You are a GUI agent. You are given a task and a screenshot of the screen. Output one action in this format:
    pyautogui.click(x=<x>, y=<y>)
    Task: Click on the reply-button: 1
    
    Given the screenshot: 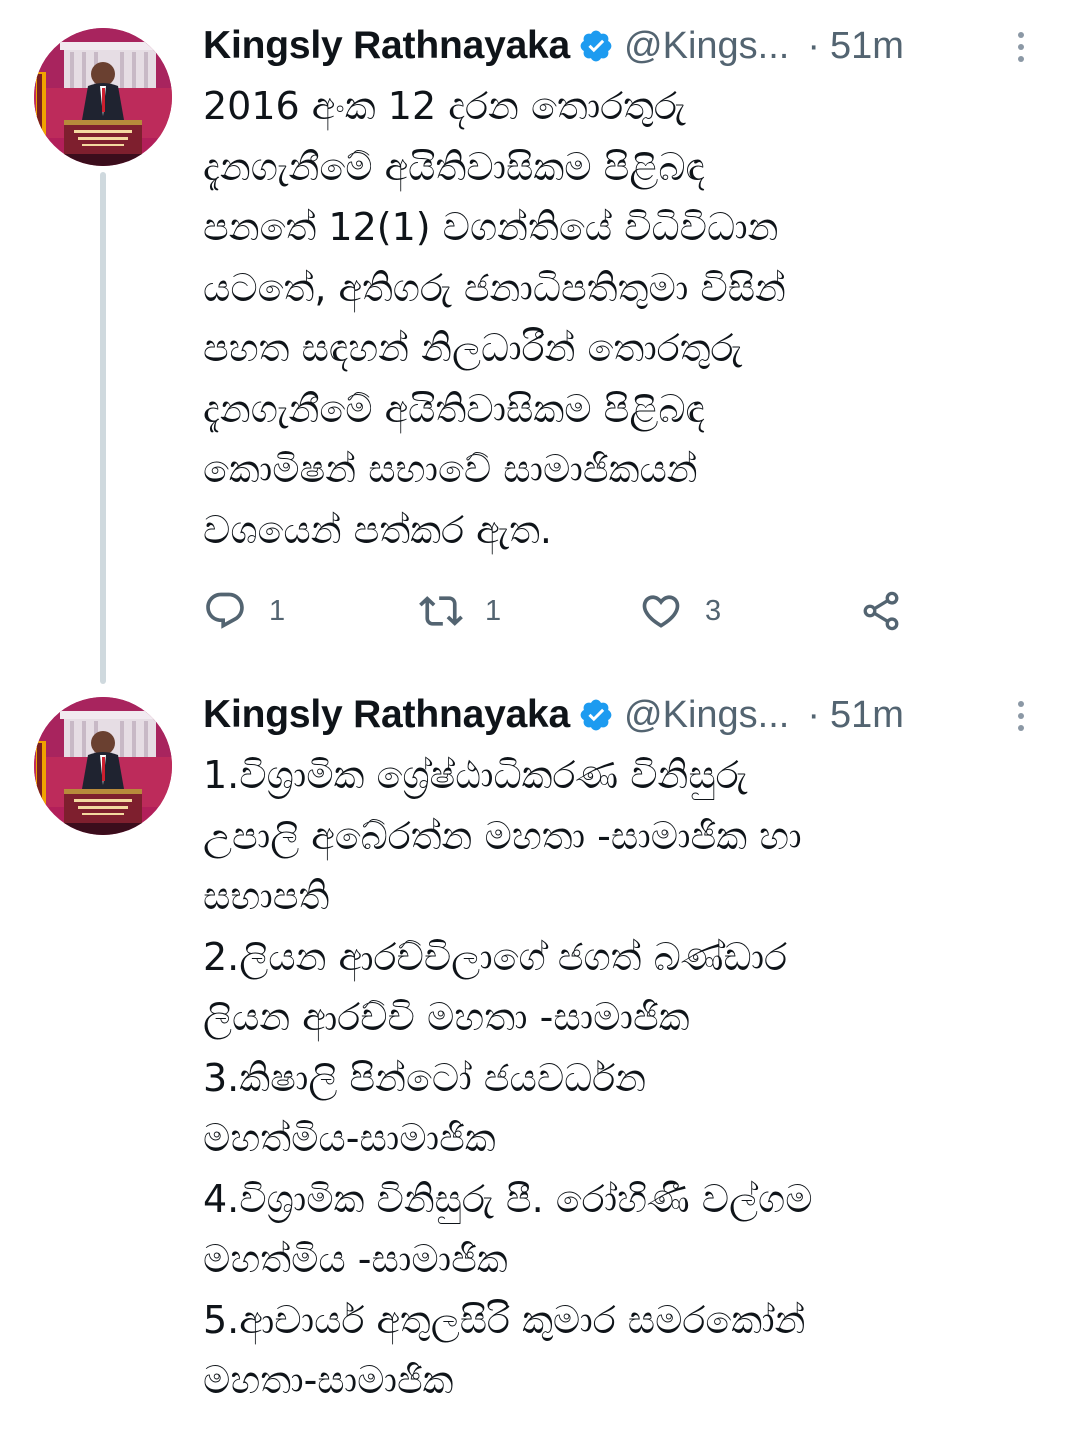 What is the action you would take?
    pyautogui.click(x=244, y=611)
    